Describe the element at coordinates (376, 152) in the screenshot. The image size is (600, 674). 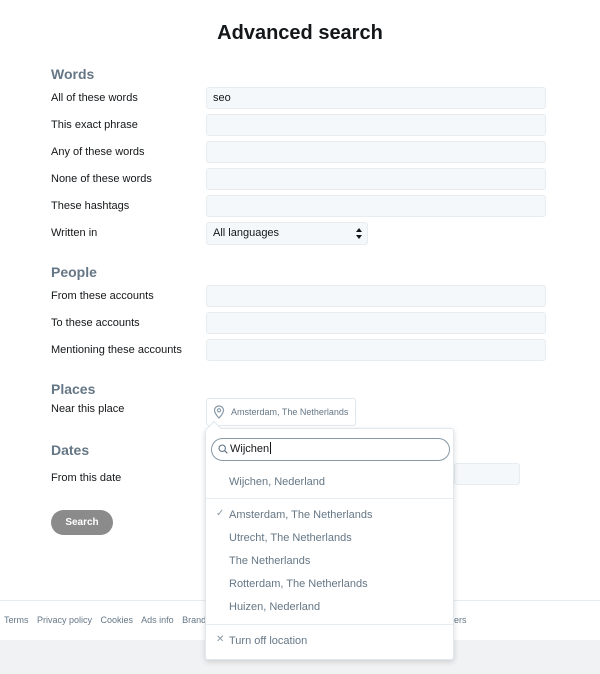
I see `any-words-input` at that location.